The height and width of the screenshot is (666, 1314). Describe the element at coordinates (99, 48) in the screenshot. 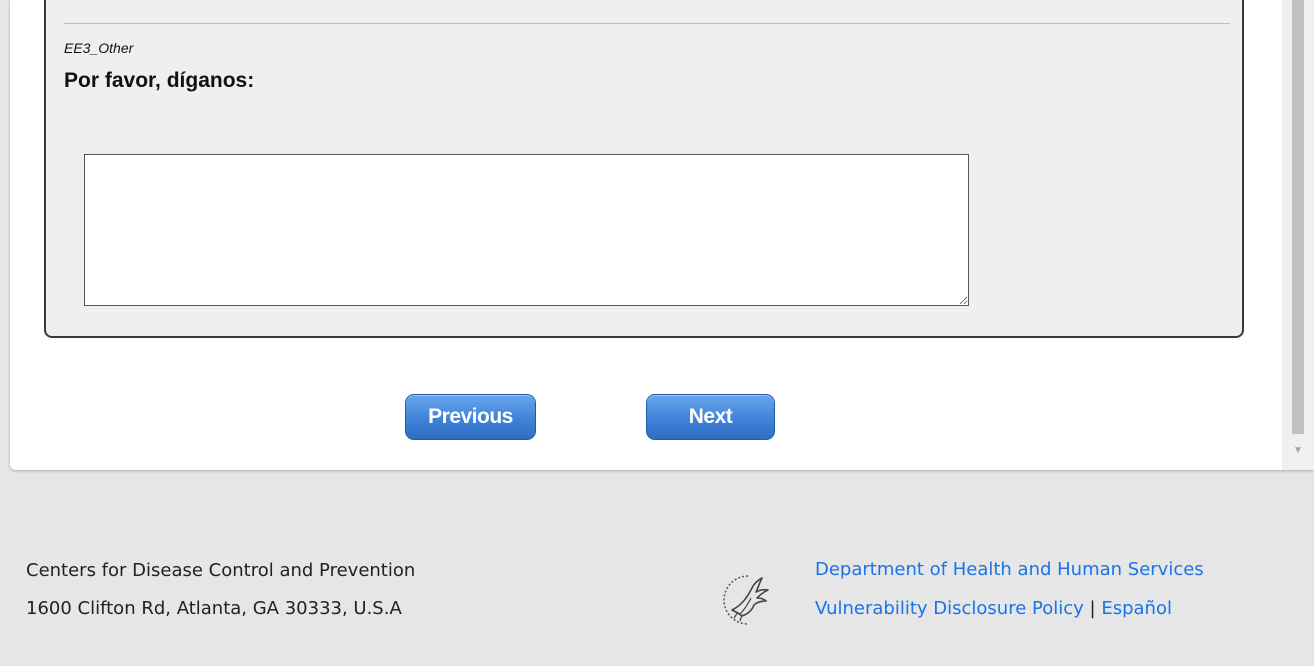

I see `question-id: EE3_Other` at that location.